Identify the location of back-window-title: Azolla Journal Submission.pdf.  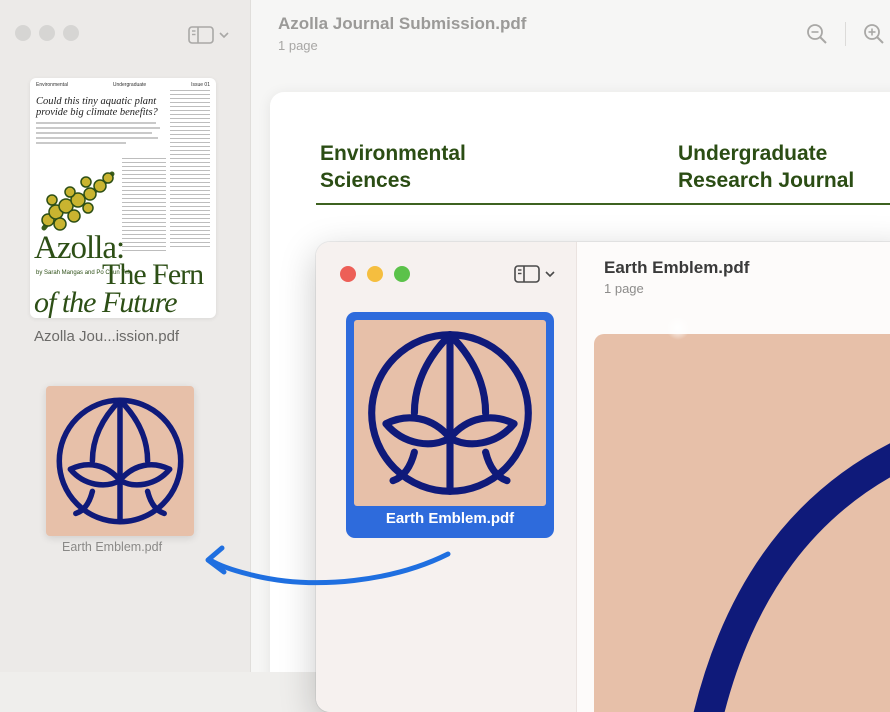
(402, 23).